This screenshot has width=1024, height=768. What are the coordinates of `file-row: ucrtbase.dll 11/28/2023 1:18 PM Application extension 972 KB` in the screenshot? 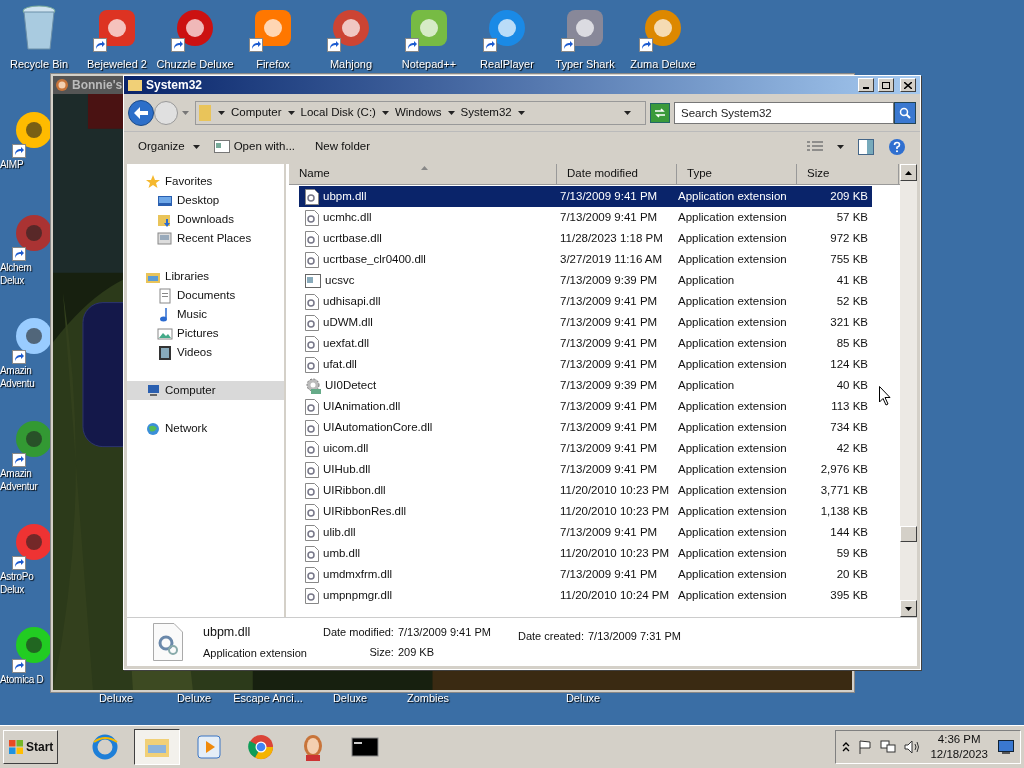 It's located at (585, 238).